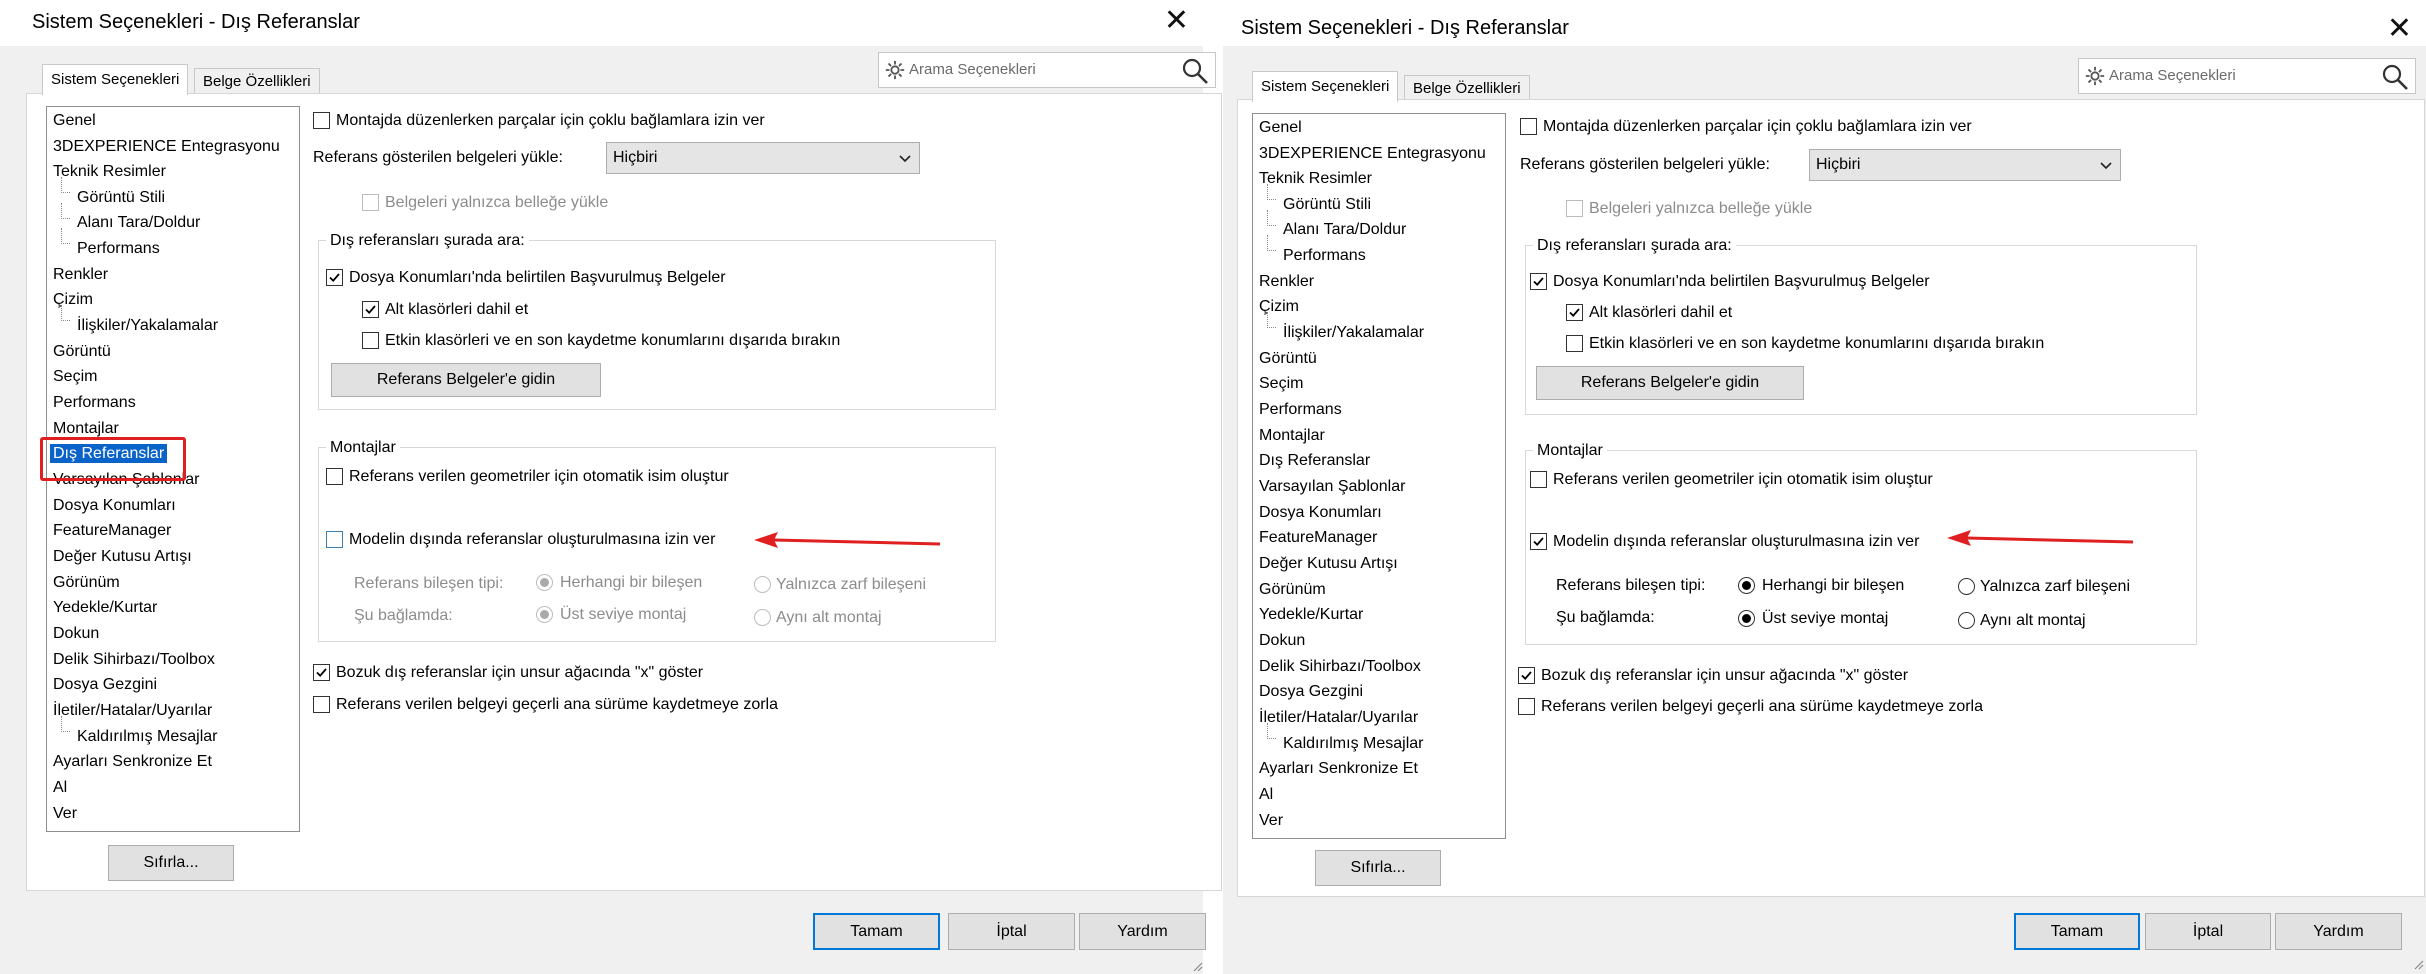 The height and width of the screenshot is (974, 2426). I want to click on tree-item: Renkler, so click(80, 275).